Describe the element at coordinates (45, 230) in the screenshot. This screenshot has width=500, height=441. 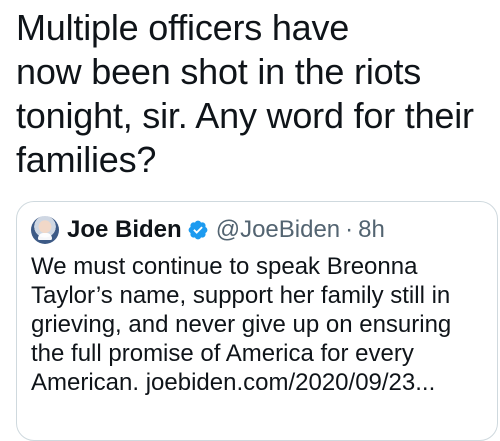
I see `profile-avatar-icon` at that location.